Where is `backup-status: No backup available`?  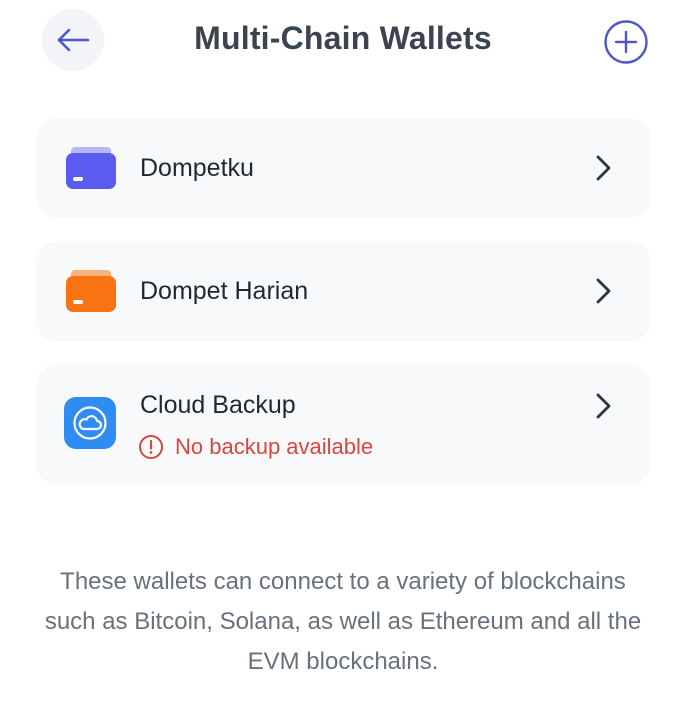 backup-status: No backup available is located at coordinates (255, 447).